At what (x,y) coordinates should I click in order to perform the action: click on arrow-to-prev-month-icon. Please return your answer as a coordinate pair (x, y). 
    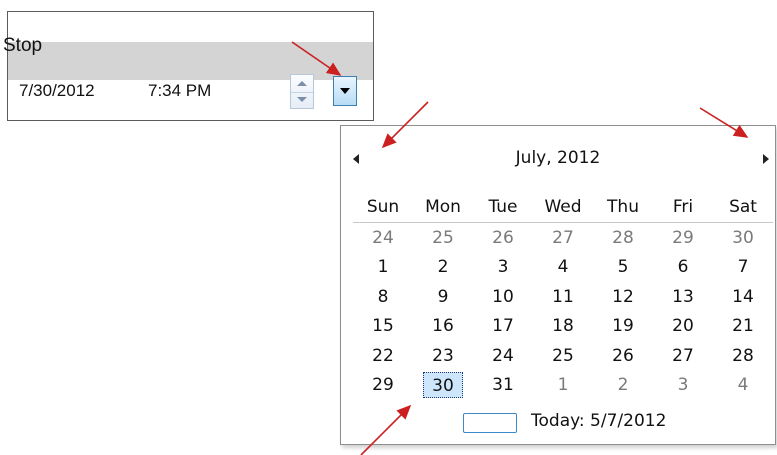
    Looking at the image, I should click on (405, 125).